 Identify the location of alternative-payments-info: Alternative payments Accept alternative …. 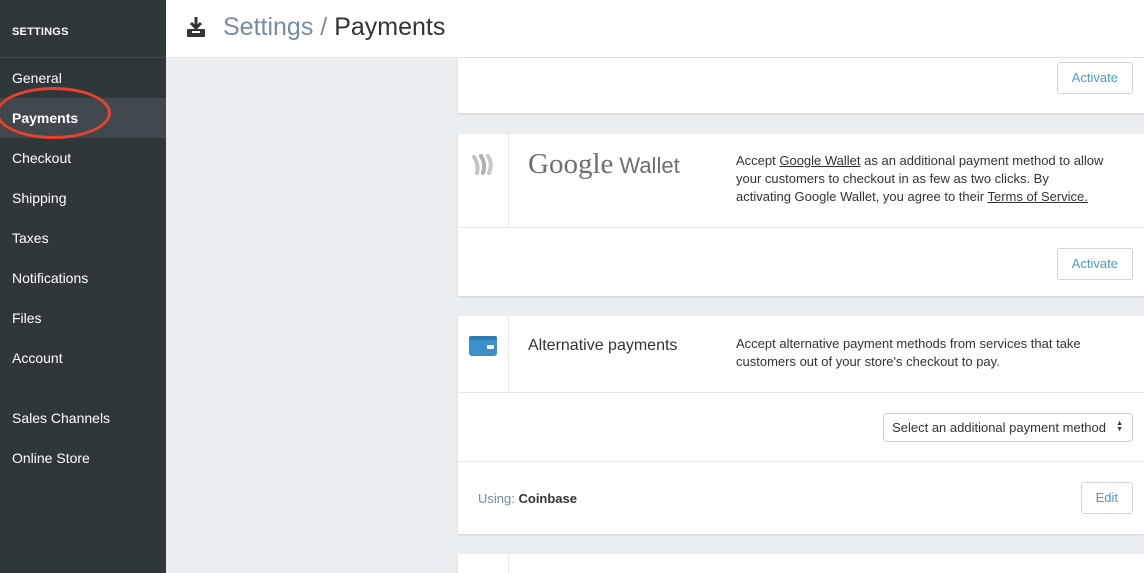
(801, 354).